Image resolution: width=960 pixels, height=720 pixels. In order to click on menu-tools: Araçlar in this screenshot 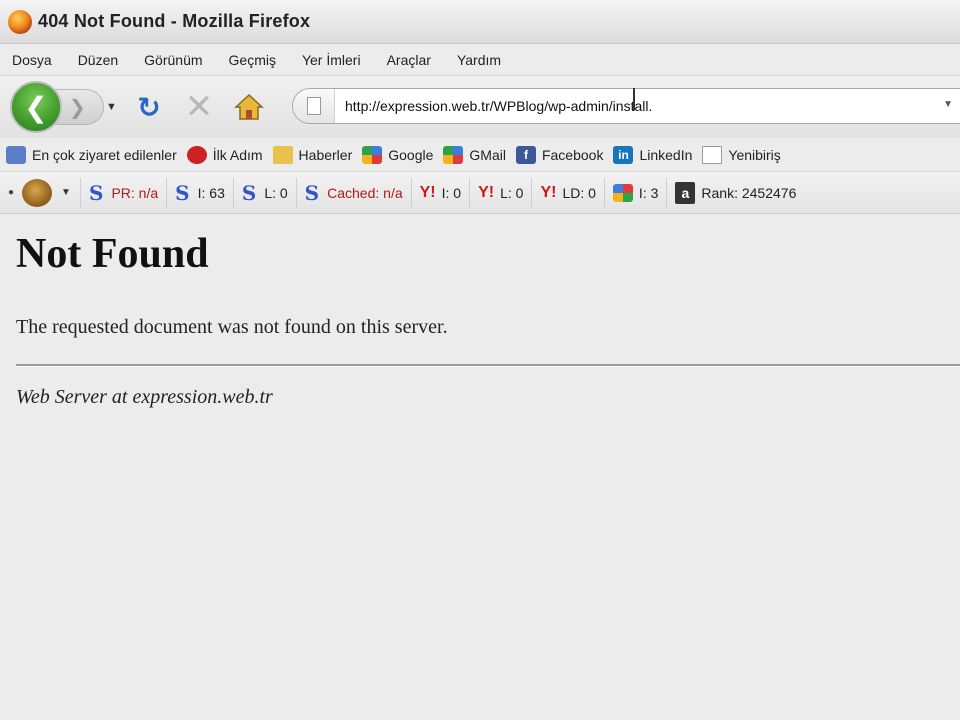, I will do `click(409, 60)`.